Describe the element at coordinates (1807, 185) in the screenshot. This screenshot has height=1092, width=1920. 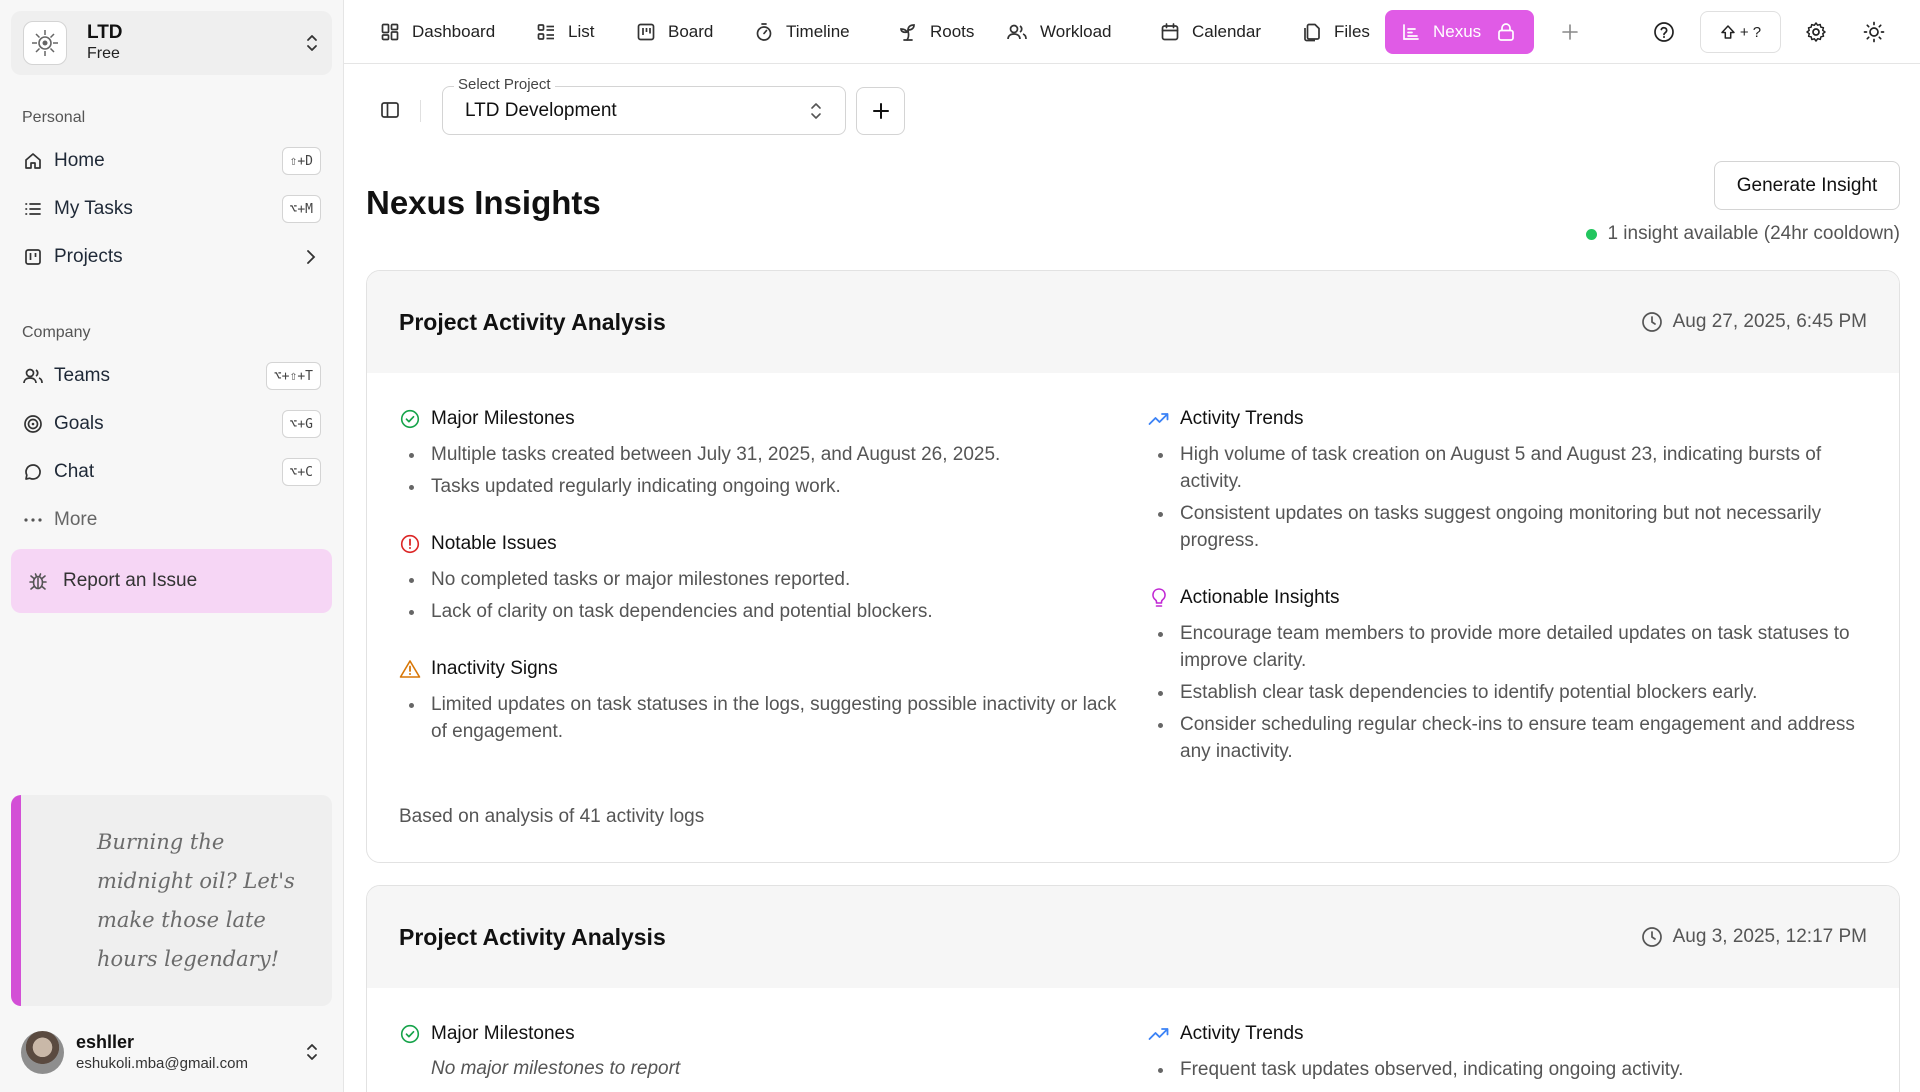
I see `generate-insight-button: Generate Insight` at that location.